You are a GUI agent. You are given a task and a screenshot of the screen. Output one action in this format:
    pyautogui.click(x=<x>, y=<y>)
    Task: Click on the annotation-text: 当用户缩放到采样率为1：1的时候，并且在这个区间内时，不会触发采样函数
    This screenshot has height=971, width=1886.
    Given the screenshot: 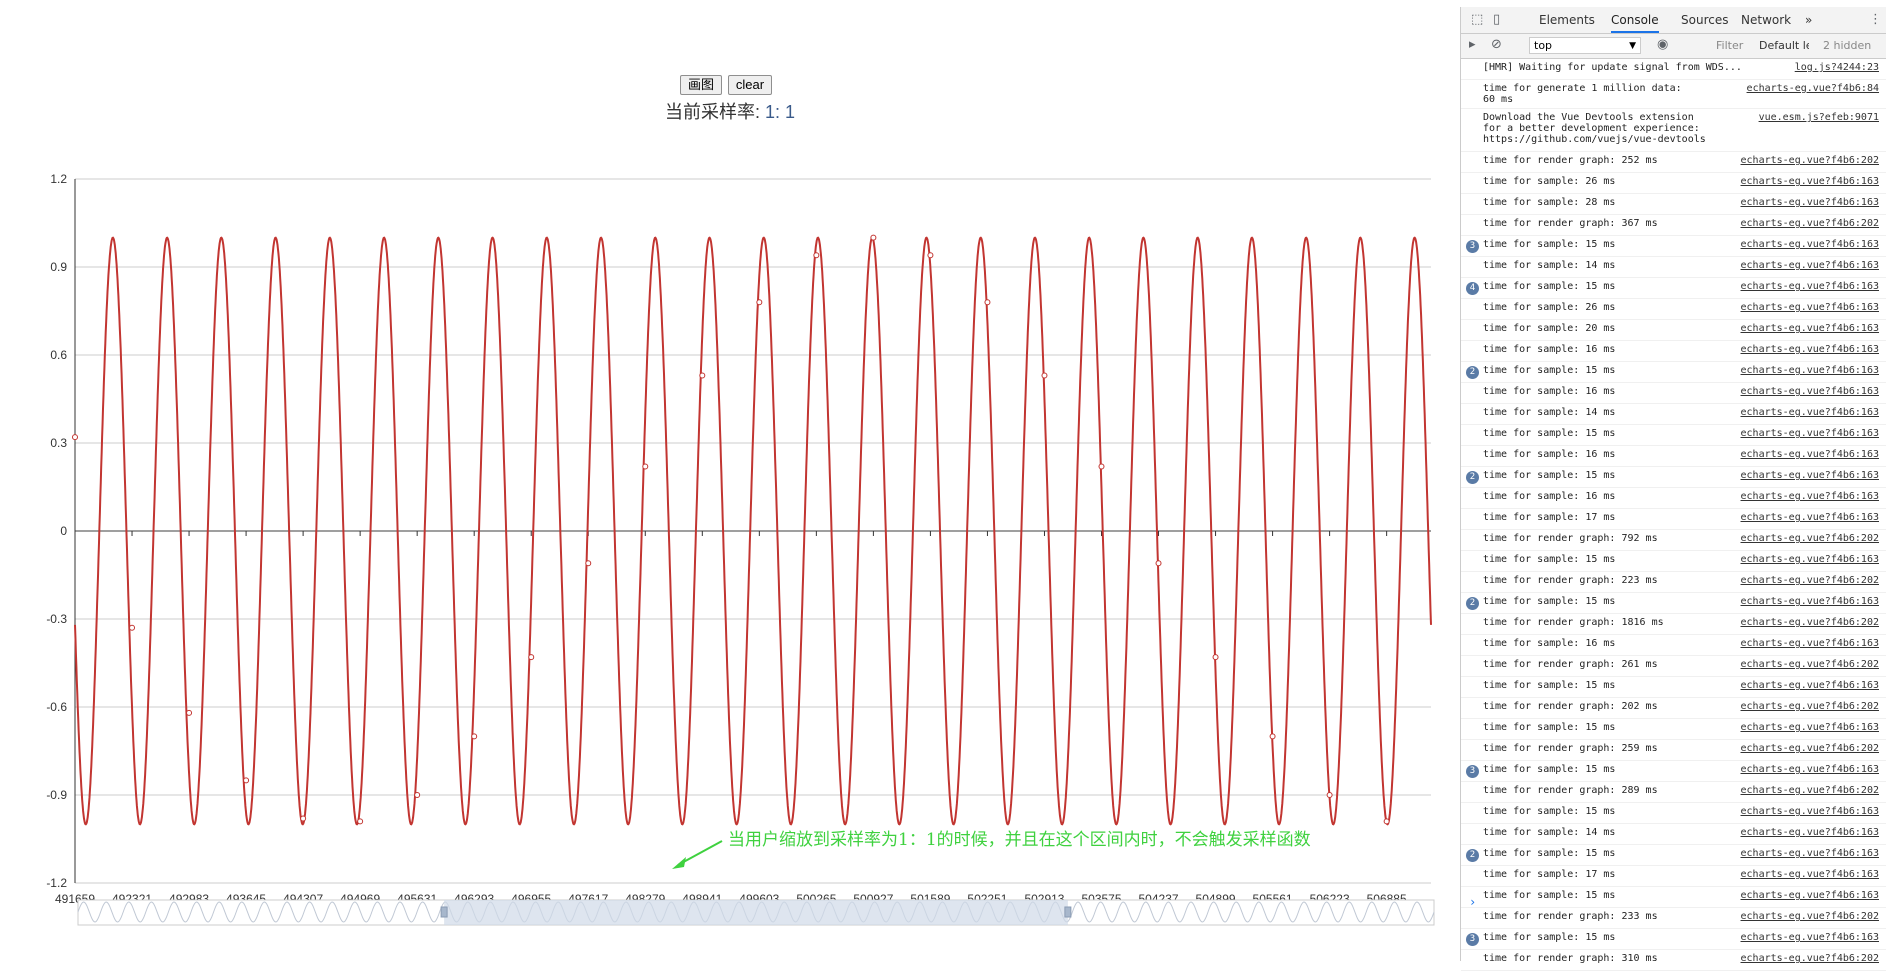 What is the action you would take?
    pyautogui.click(x=1019, y=840)
    